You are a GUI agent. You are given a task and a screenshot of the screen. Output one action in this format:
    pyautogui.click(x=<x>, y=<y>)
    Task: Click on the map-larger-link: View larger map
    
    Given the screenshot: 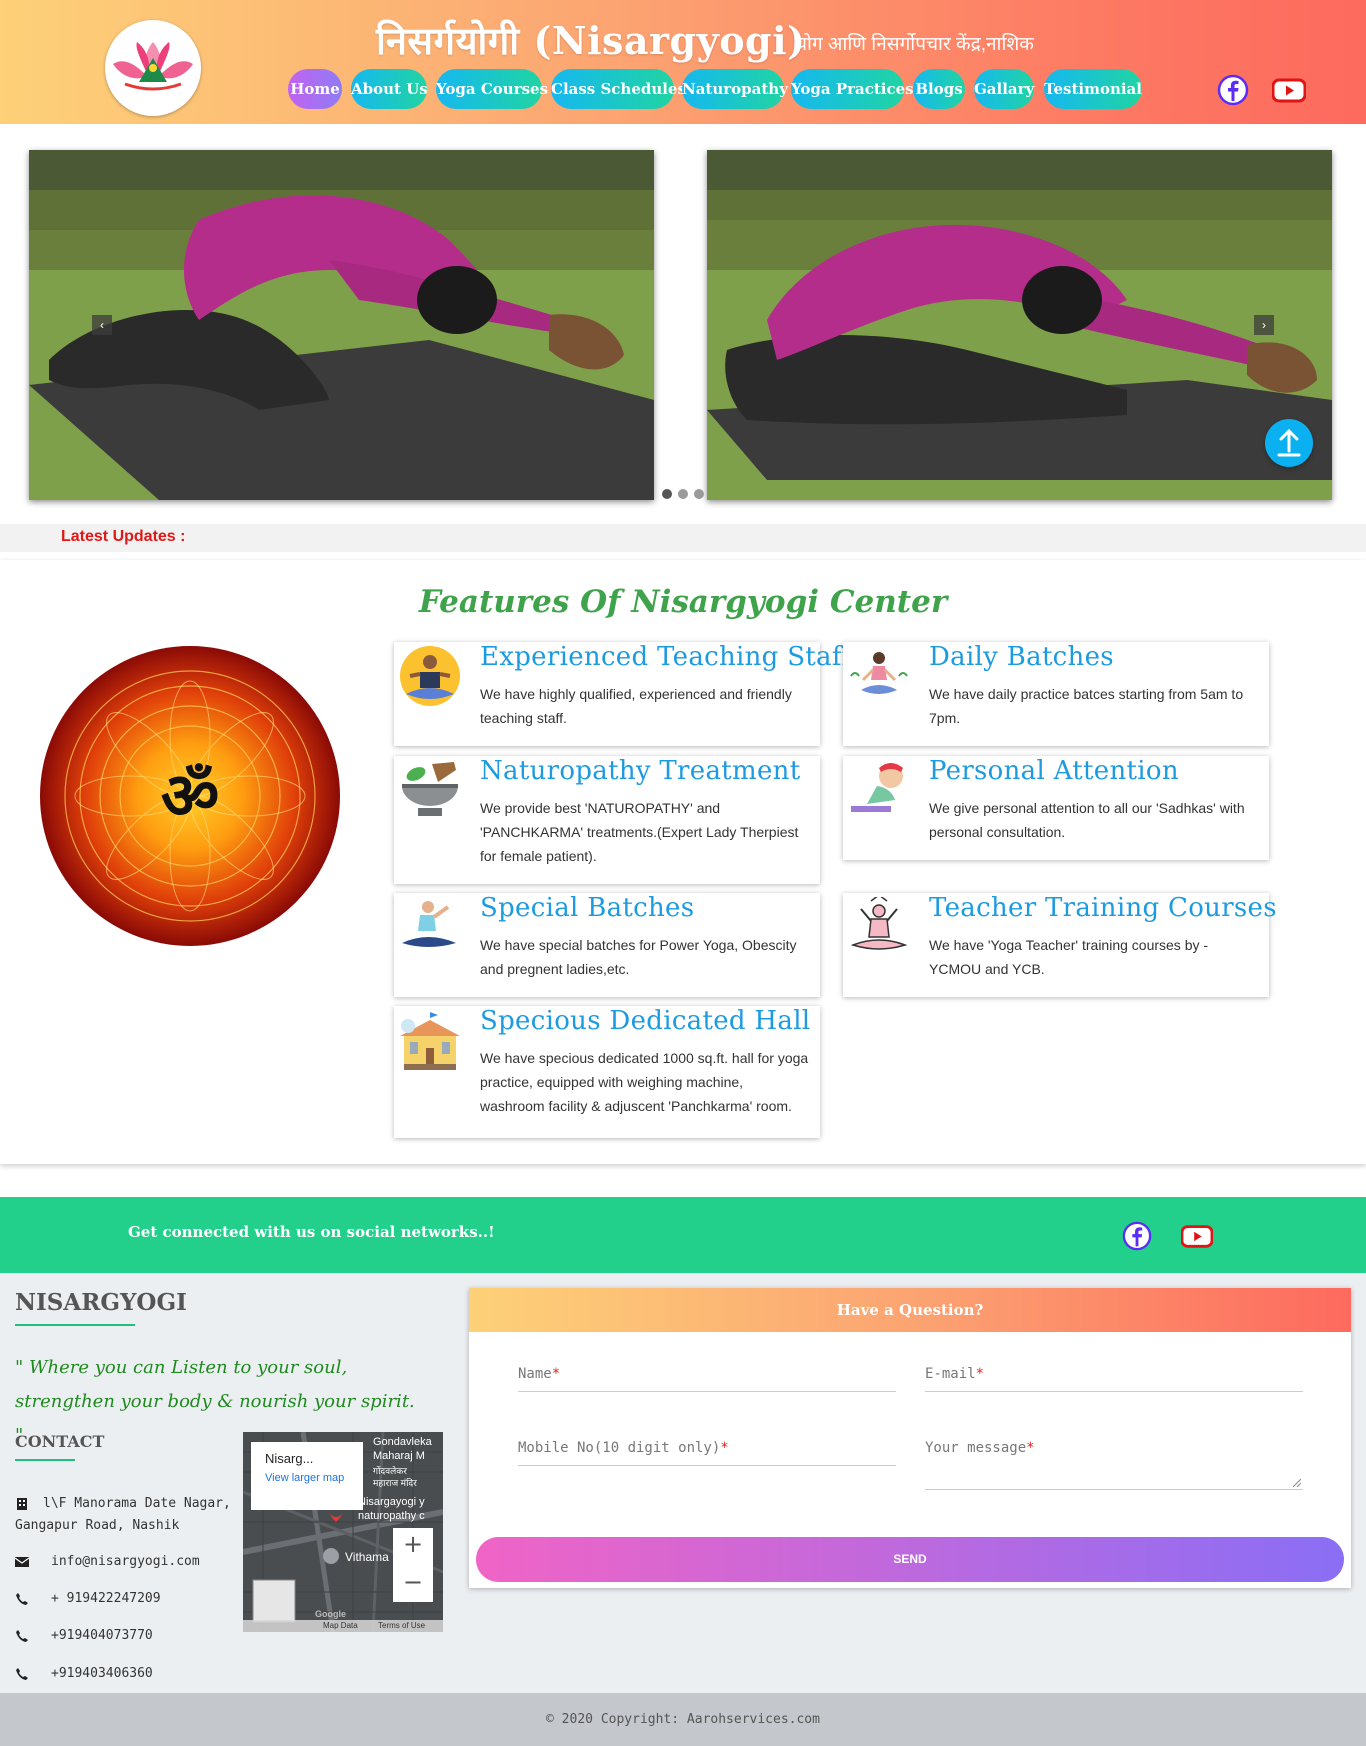 What is the action you would take?
    pyautogui.click(x=305, y=1478)
    